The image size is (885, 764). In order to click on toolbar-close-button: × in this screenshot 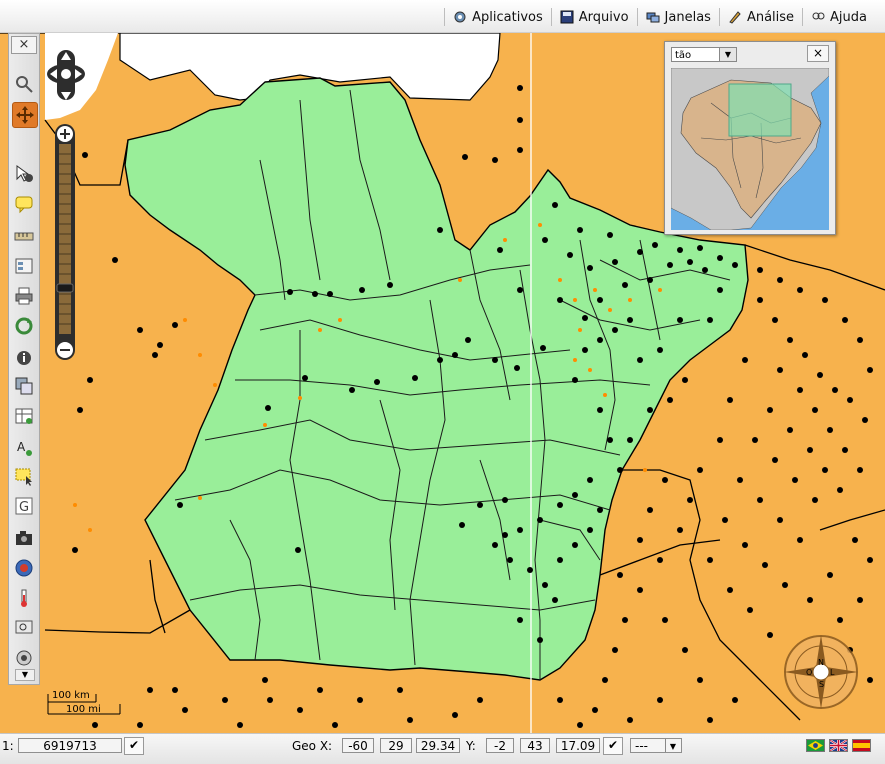, I will do `click(24, 45)`.